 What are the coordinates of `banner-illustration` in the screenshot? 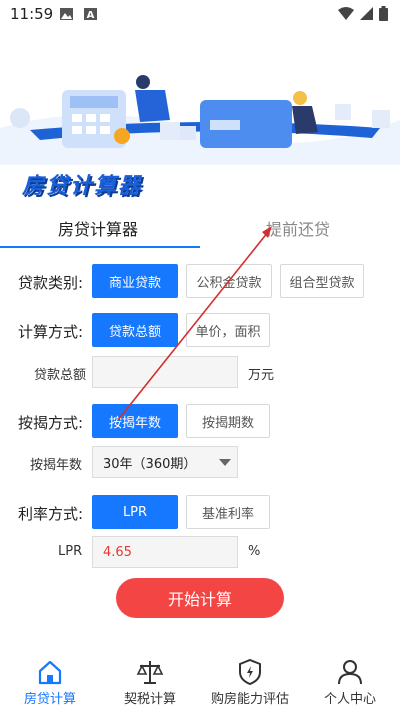 It's located at (200, 120).